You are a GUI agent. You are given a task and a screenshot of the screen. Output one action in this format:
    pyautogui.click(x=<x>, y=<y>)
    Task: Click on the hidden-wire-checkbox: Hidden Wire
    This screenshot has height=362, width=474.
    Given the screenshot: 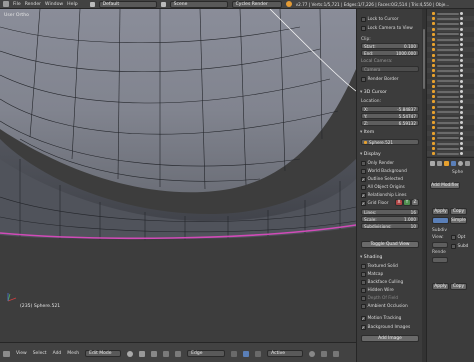 What is the action you would take?
    pyautogui.click(x=377, y=290)
    